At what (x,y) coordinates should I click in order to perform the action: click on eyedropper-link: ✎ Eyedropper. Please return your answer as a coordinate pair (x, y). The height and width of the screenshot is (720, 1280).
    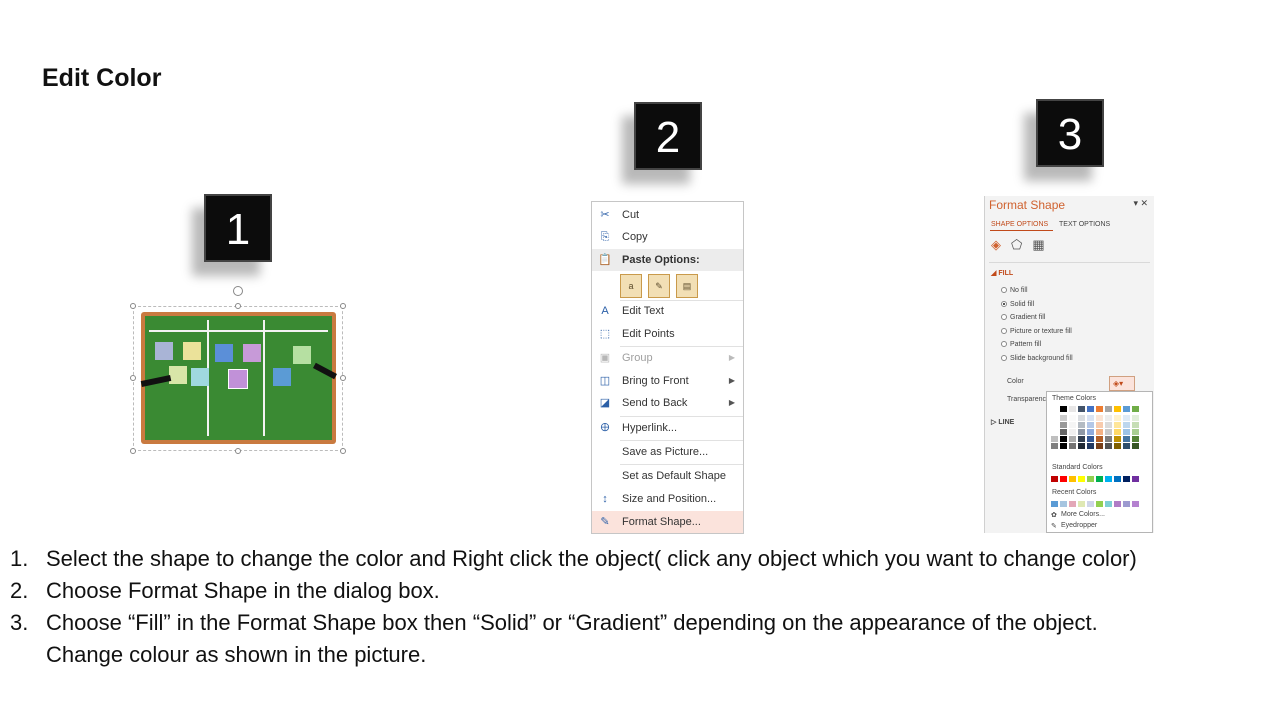
    Looking at the image, I should click on (1074, 526).